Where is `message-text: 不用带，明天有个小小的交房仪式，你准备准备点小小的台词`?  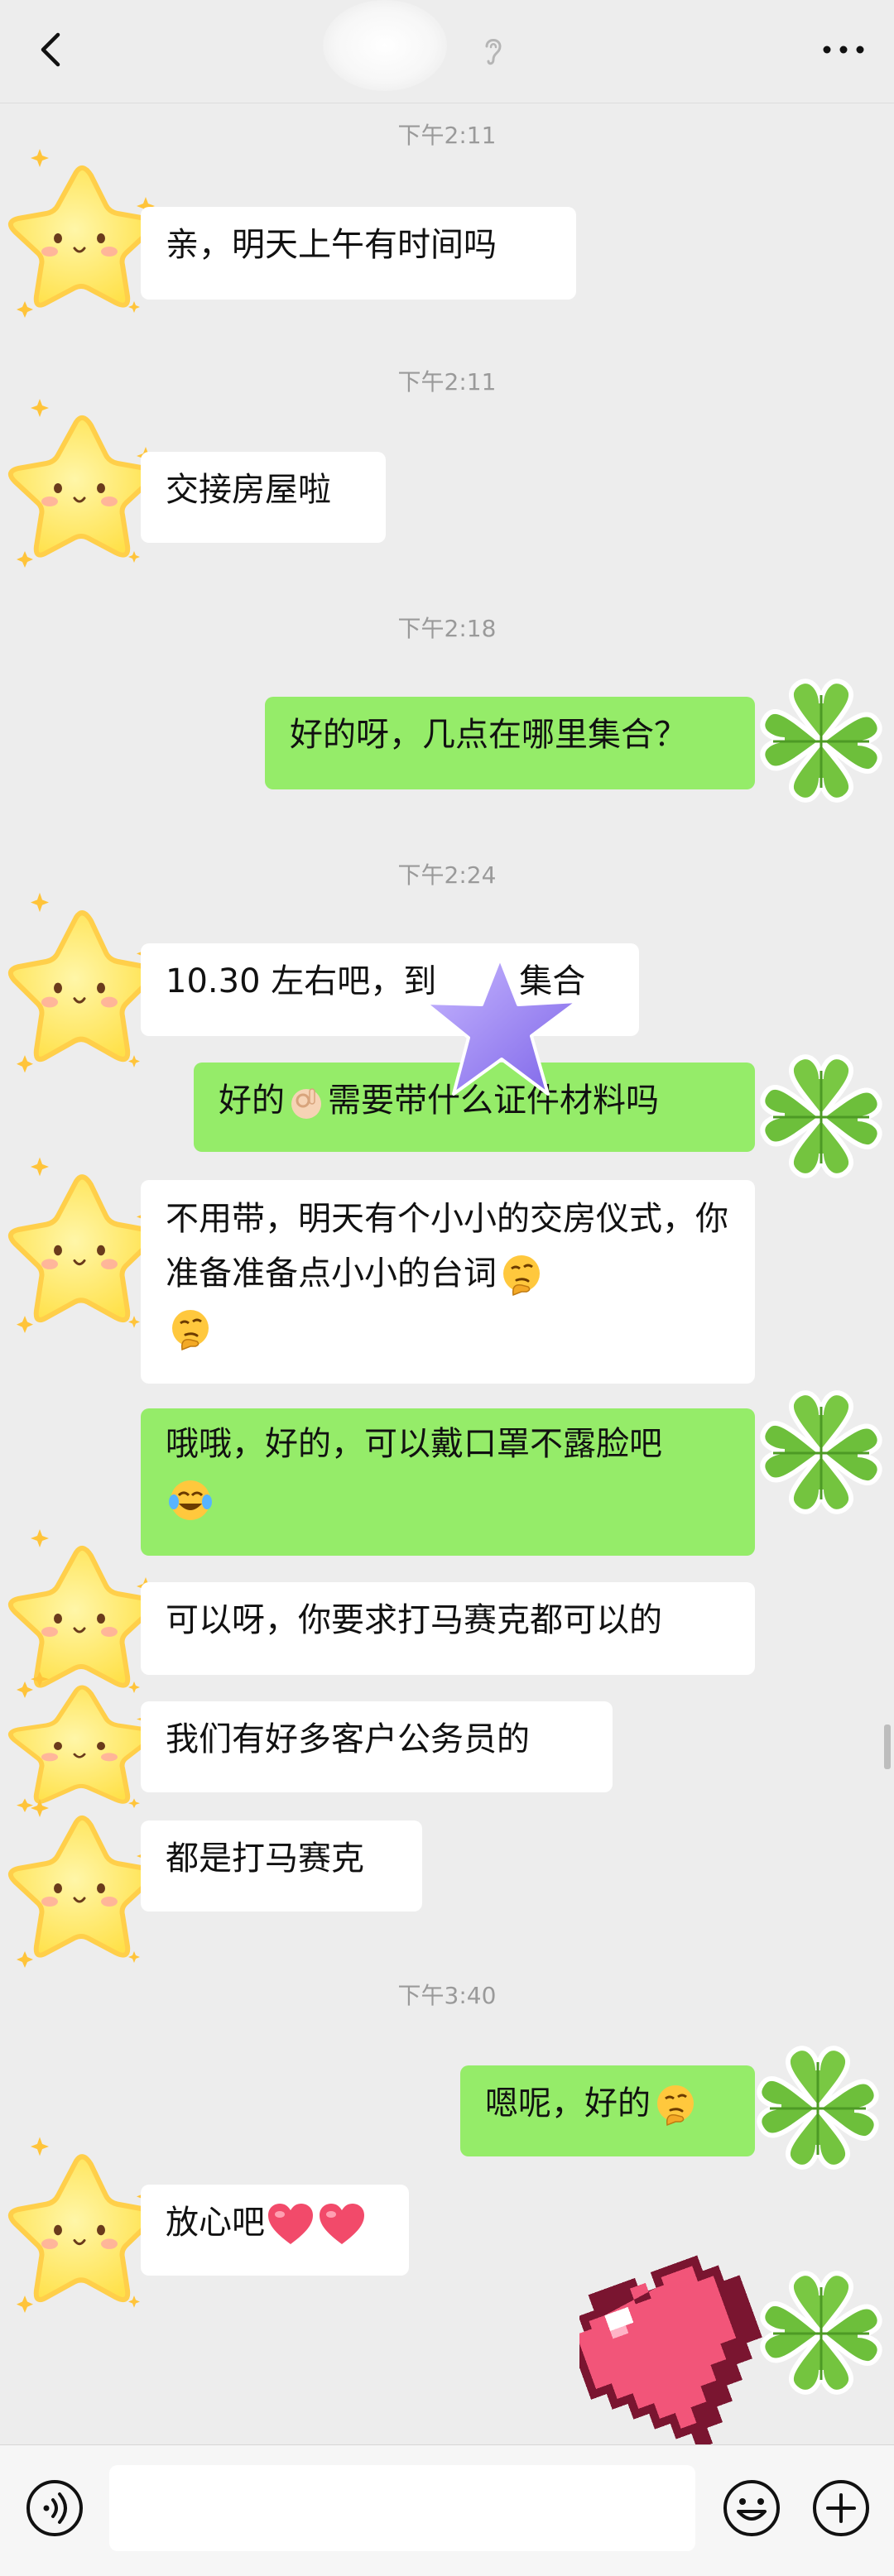 message-text: 不用带，明天有个小小的交房仪式，你准备准备点小小的台词 is located at coordinates (447, 1247).